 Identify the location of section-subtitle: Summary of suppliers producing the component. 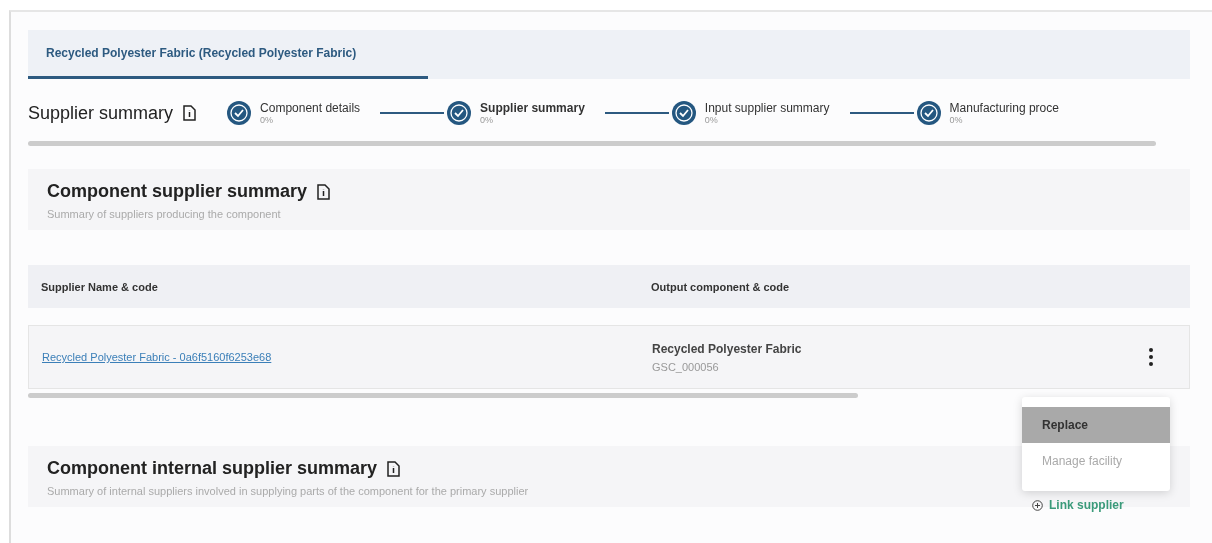
(164, 214).